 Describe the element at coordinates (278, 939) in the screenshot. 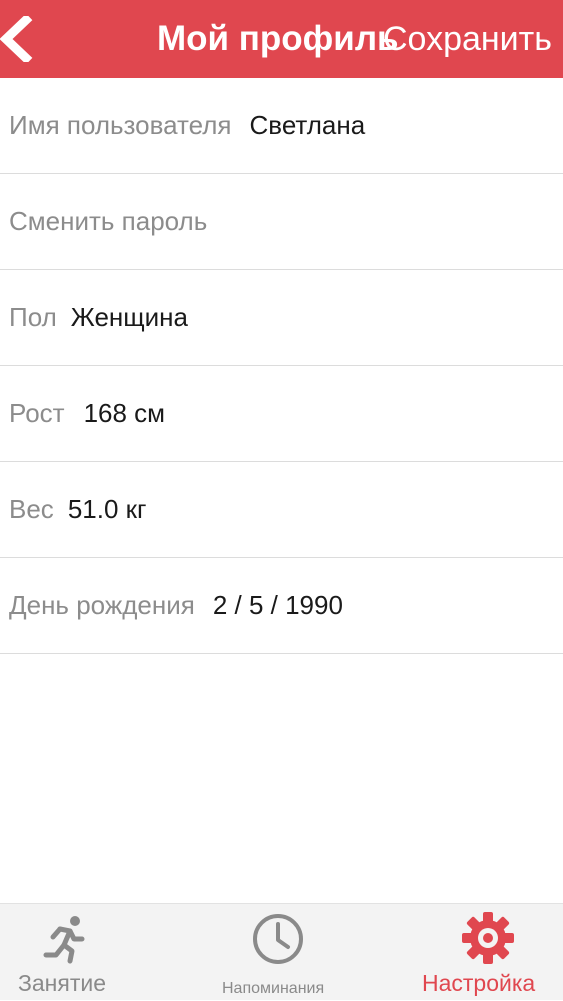

I see `clock-icon` at that location.